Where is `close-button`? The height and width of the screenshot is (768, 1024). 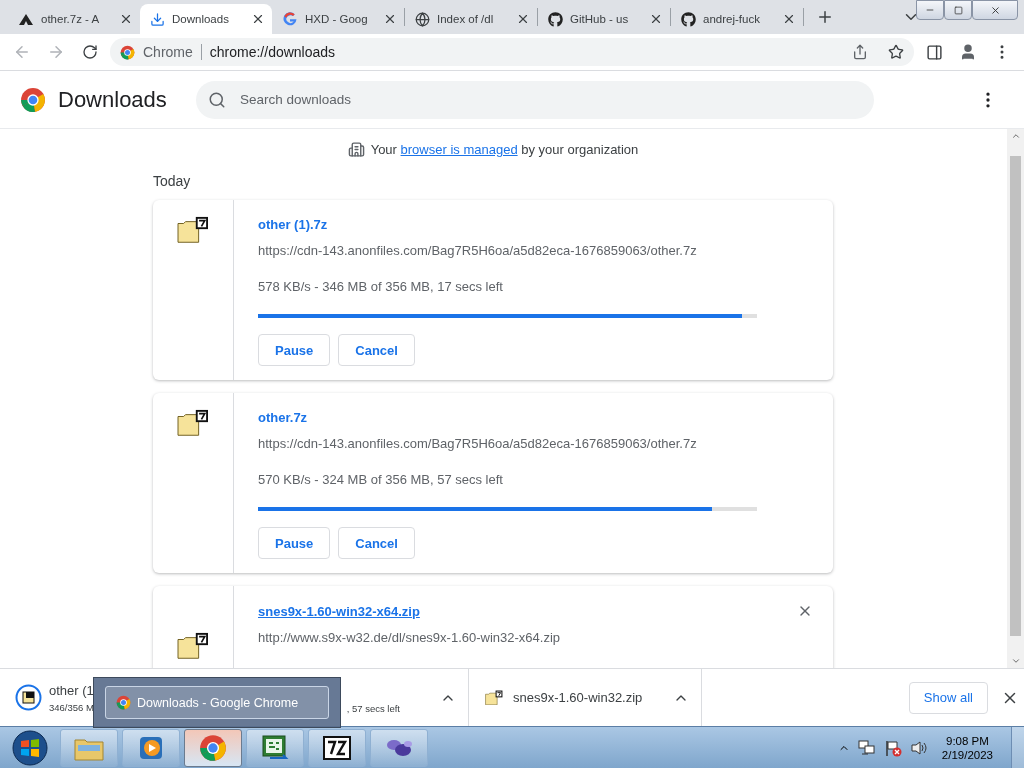
close-button is located at coordinates (995, 10).